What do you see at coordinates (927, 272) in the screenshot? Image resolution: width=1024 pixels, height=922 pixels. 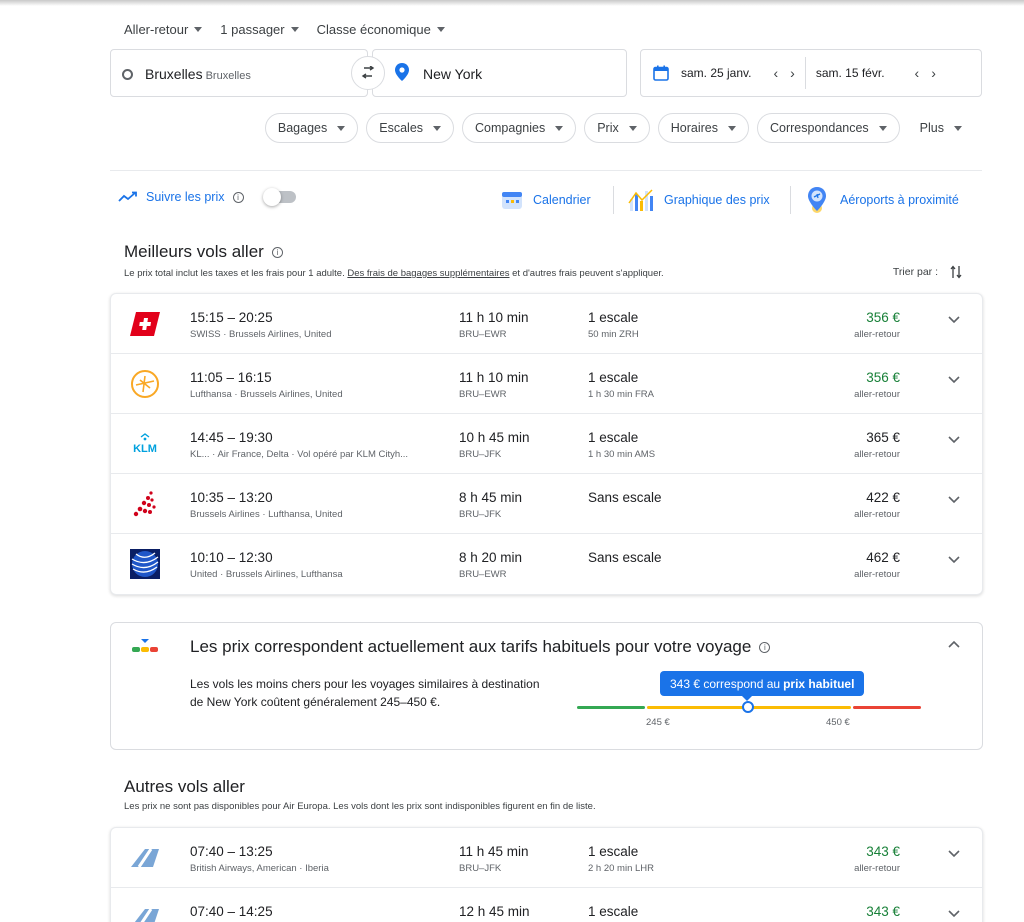 I see `sort-control: Trier par :` at bounding box center [927, 272].